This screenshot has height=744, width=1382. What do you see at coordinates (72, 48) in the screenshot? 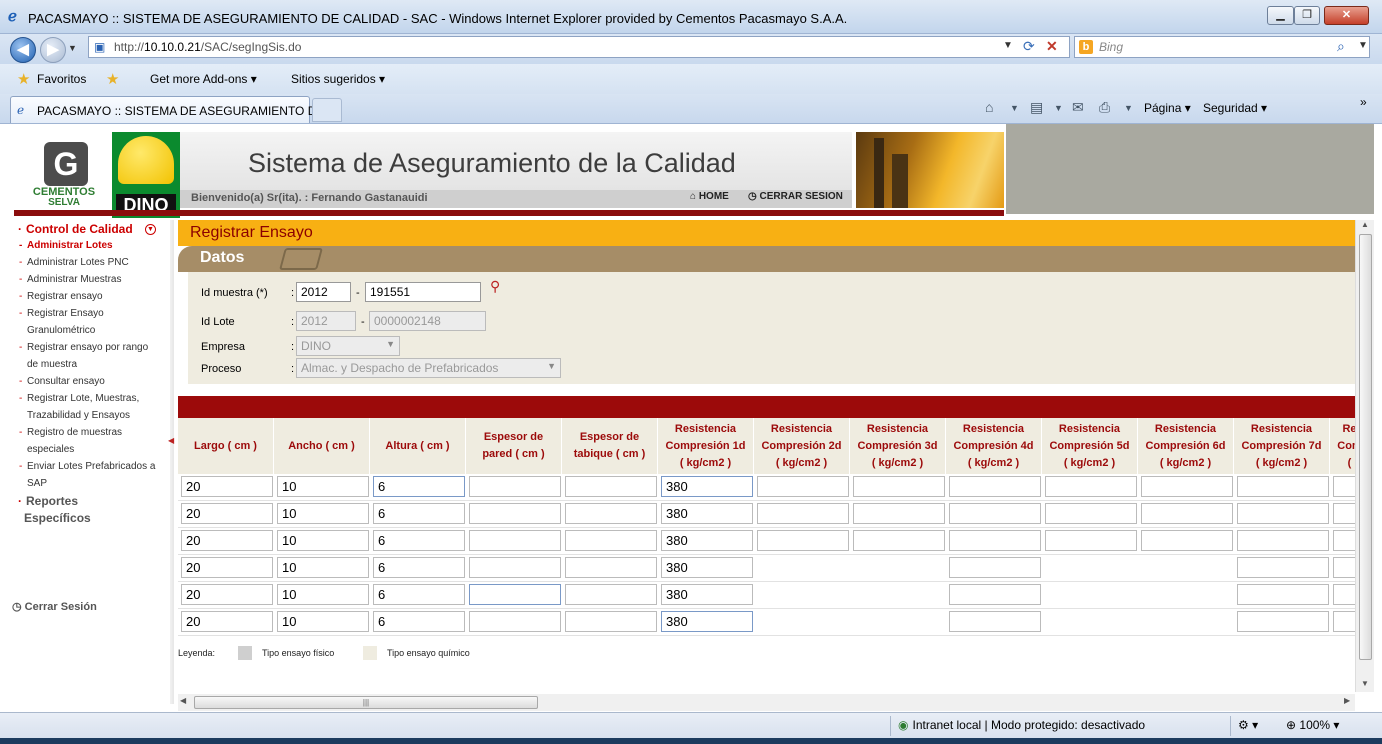
I see `history-dropdown-icon: ▼` at bounding box center [72, 48].